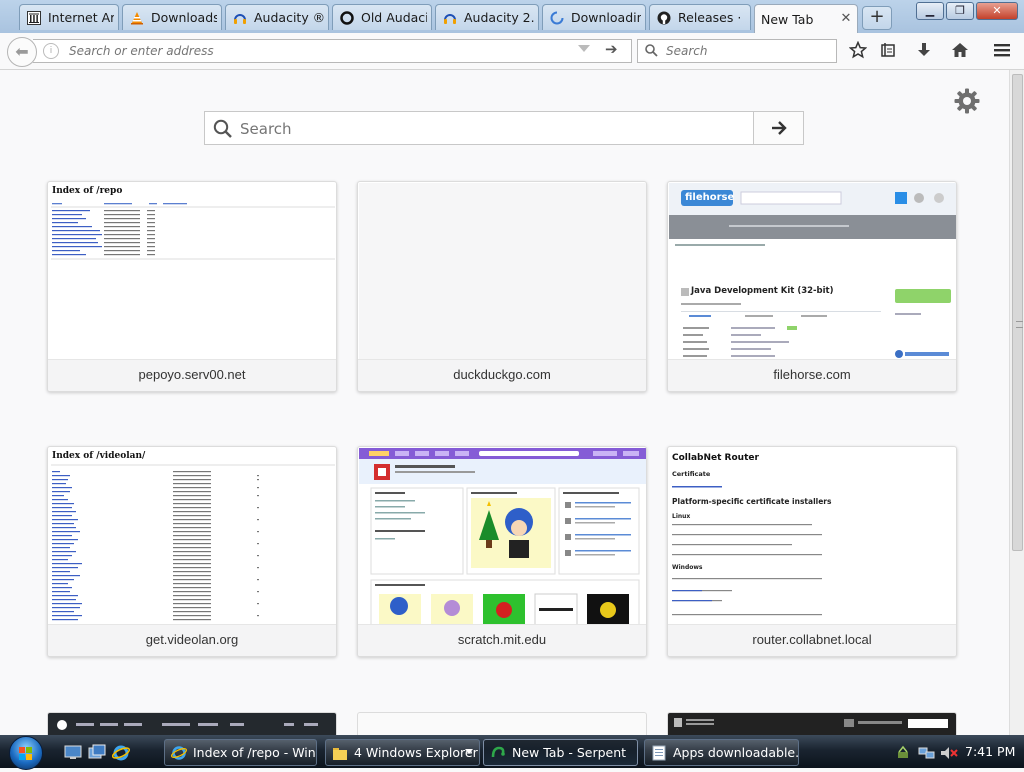 Image resolution: width=1024 pixels, height=772 pixels. What do you see at coordinates (51, 51) in the screenshot?
I see `info-icon: i` at bounding box center [51, 51].